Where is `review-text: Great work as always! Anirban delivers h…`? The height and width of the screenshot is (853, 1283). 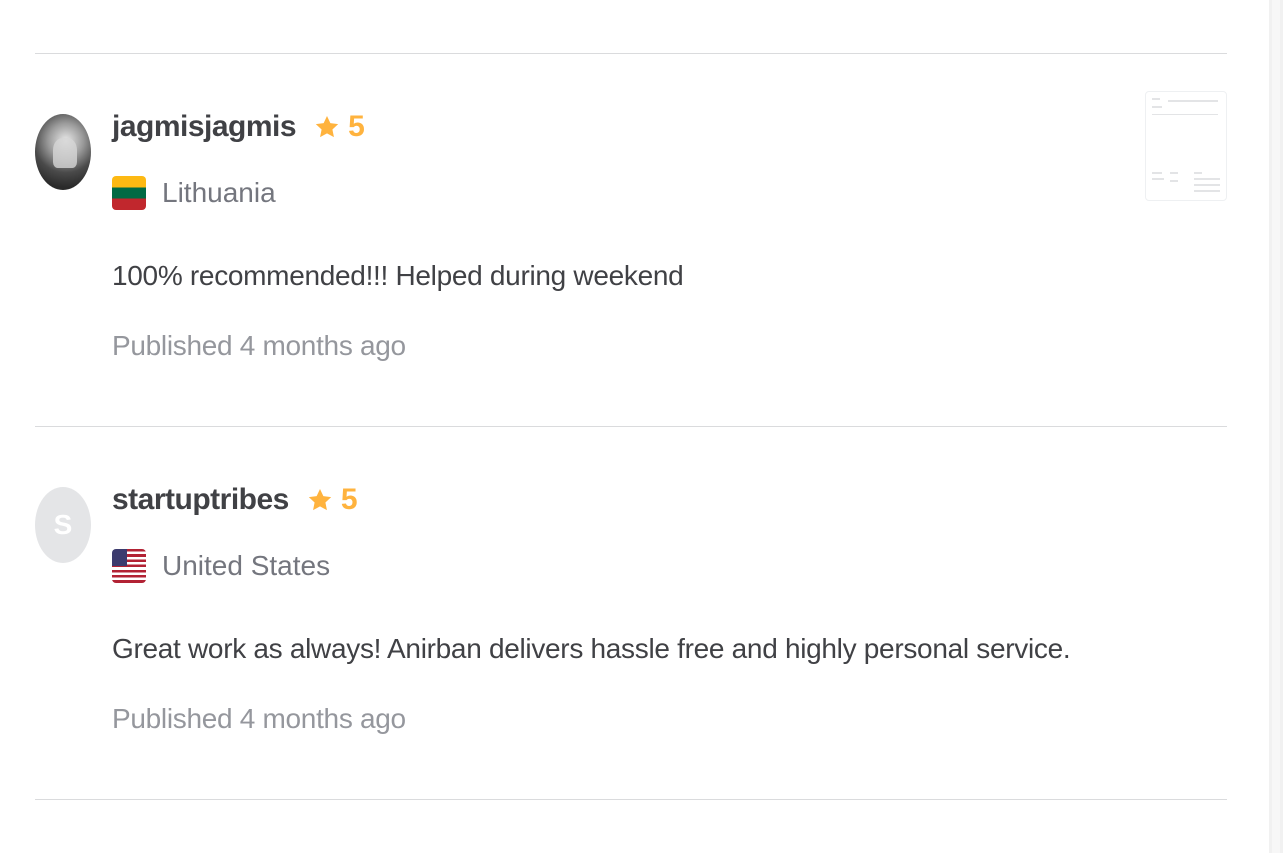 review-text: Great work as always! Anirban delivers h… is located at coordinates (591, 648).